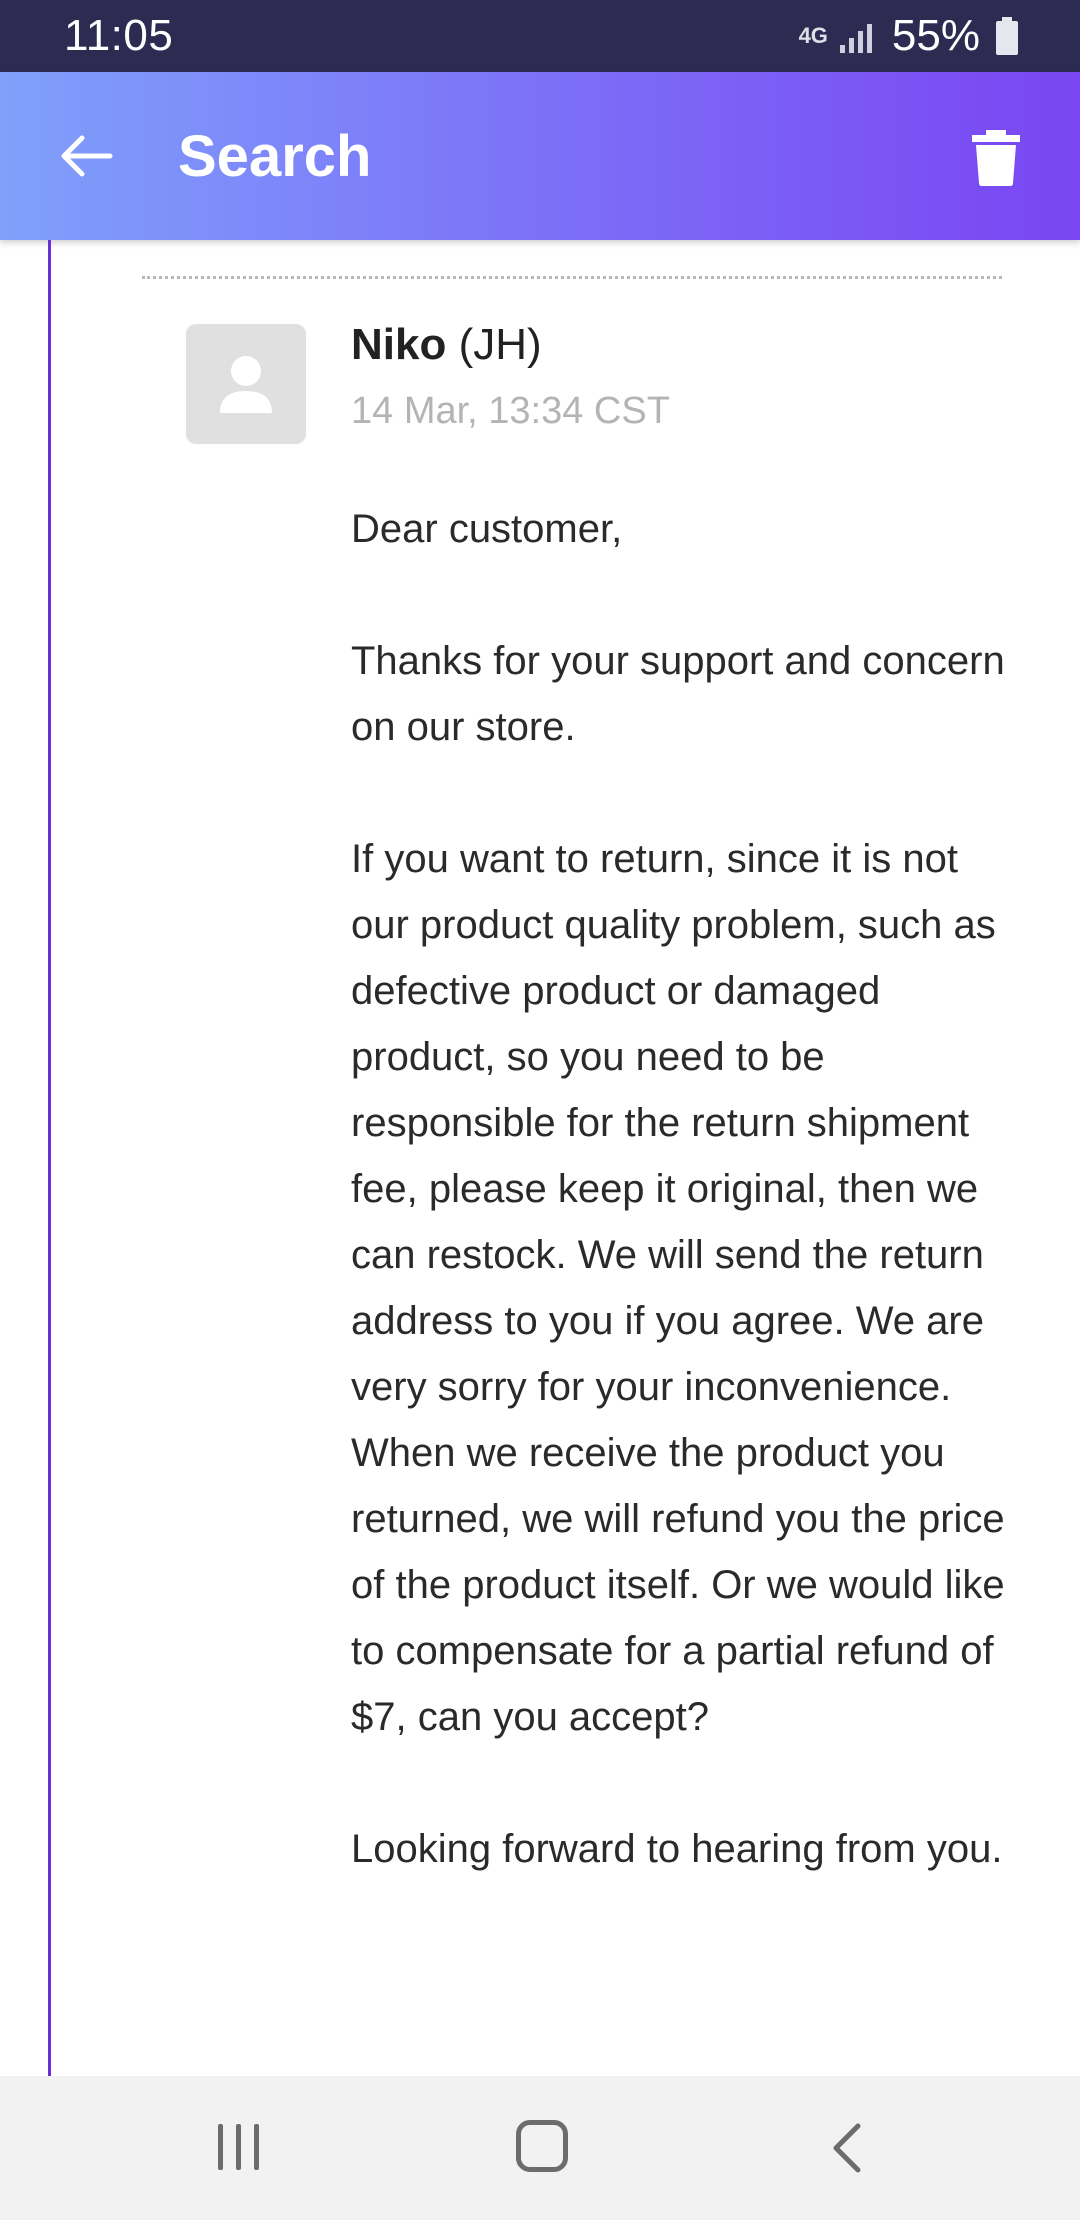 This screenshot has height=2220, width=1080. I want to click on app-bar: Search, so click(540, 156).